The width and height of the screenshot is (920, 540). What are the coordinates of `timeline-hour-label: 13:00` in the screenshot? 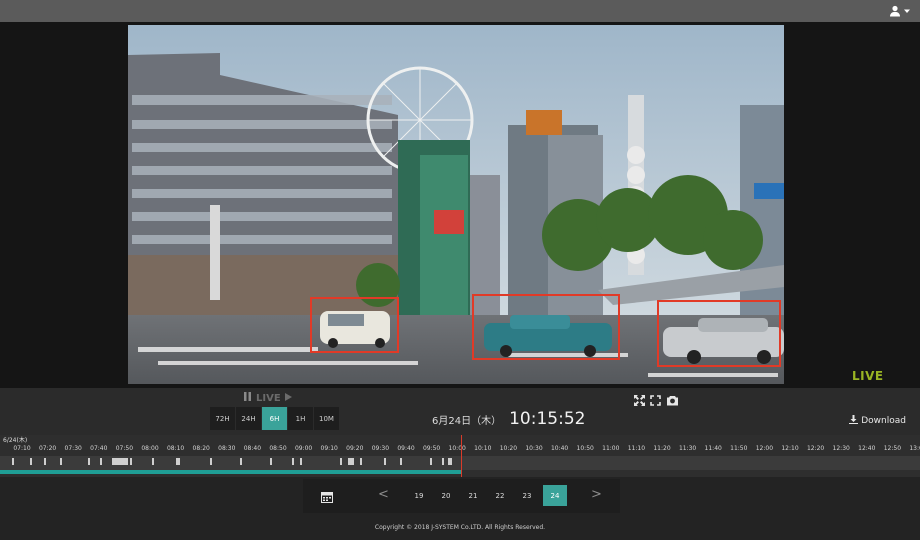 It's located at (914, 448).